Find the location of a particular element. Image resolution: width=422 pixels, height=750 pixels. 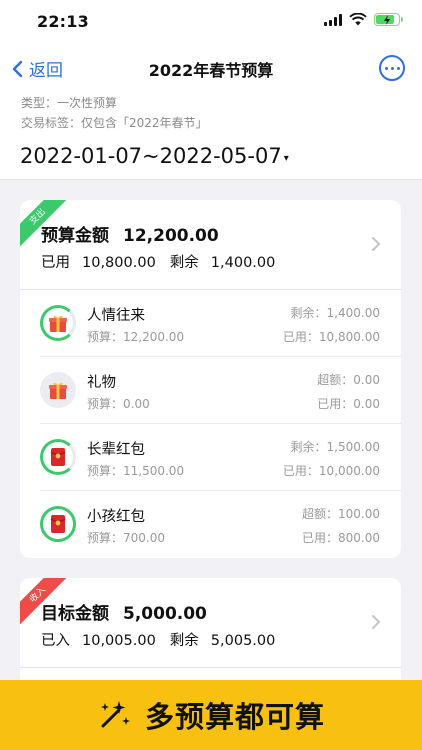

navigation-bar: 返回 2022年春节预算 is located at coordinates (211, 68).